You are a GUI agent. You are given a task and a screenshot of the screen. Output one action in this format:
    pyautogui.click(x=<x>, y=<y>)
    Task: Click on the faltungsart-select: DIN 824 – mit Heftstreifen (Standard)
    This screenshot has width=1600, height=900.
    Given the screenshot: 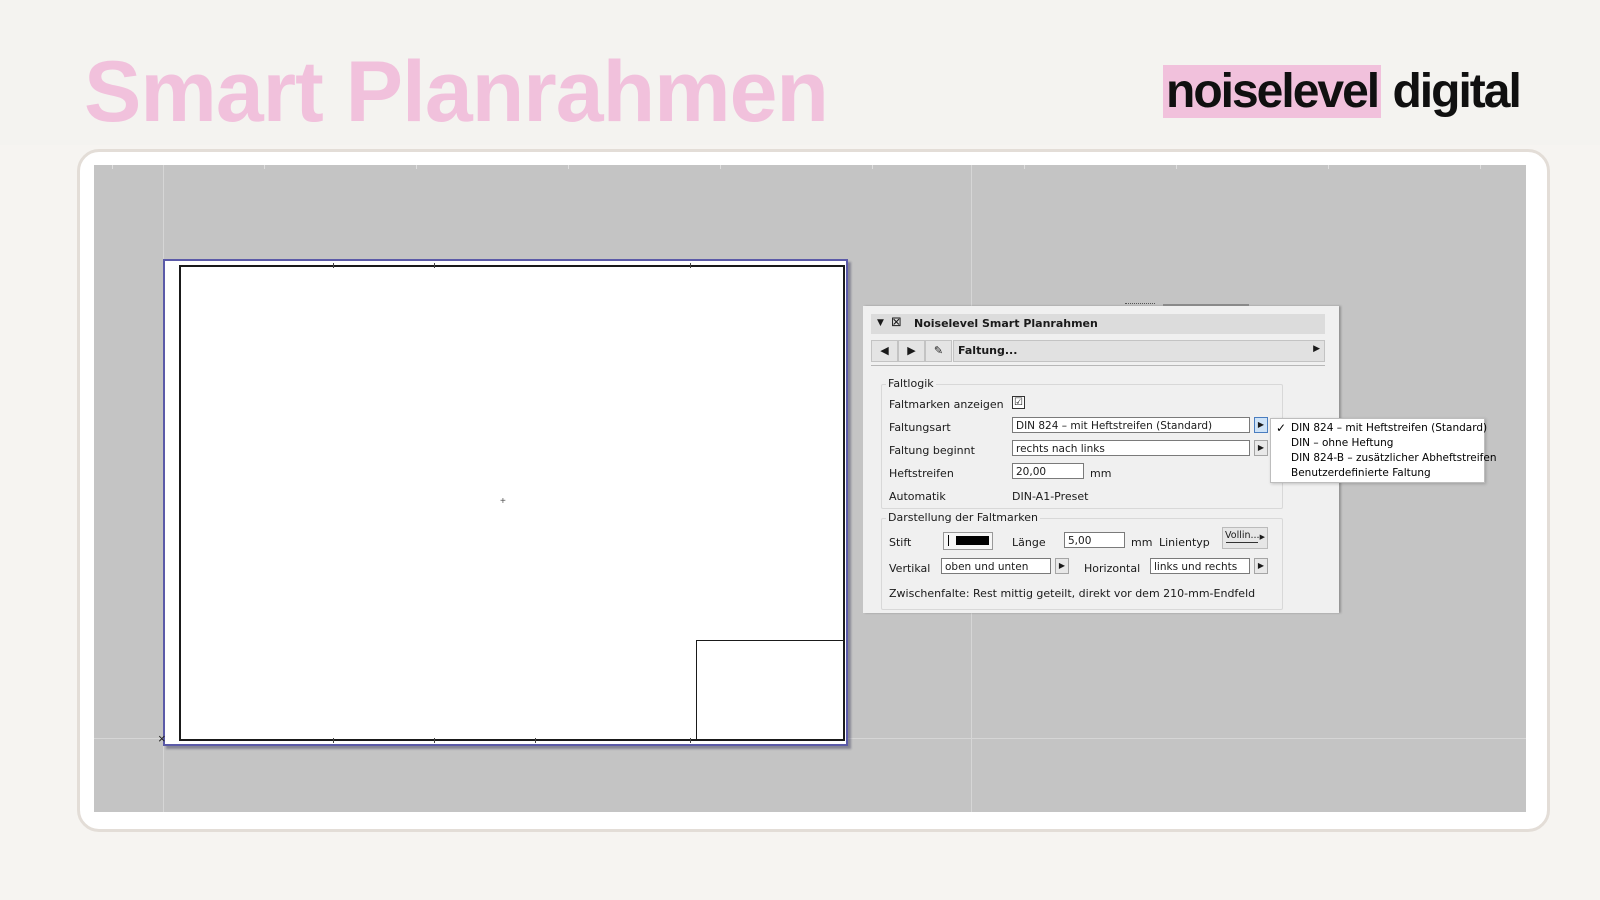 What is the action you would take?
    pyautogui.click(x=1131, y=425)
    